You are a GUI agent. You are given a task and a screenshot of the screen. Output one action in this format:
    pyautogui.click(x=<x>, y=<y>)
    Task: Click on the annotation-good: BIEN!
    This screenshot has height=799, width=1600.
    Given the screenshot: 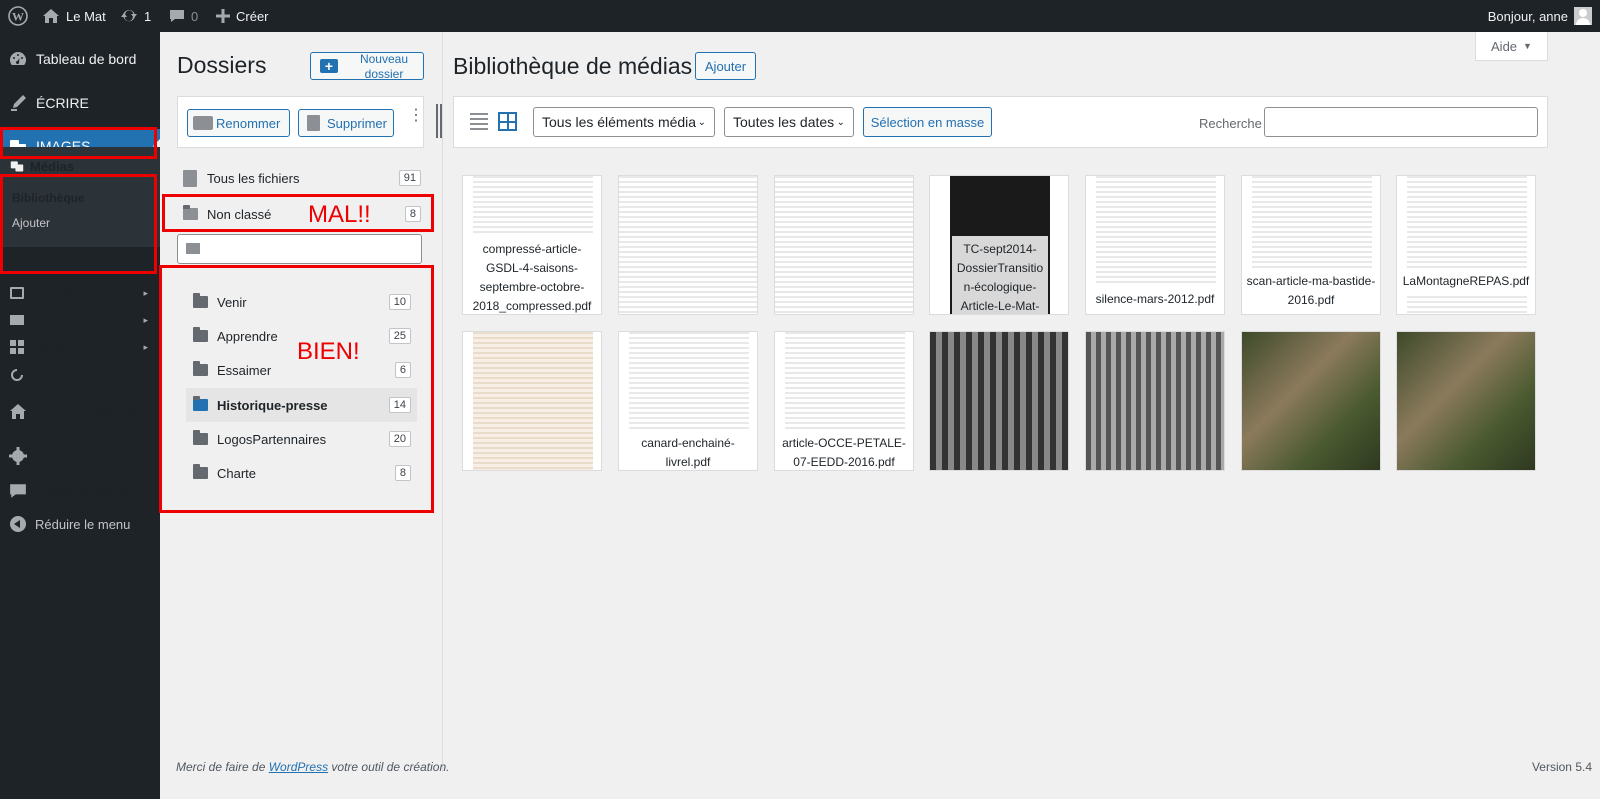 What is the action you would take?
    pyautogui.click(x=328, y=351)
    